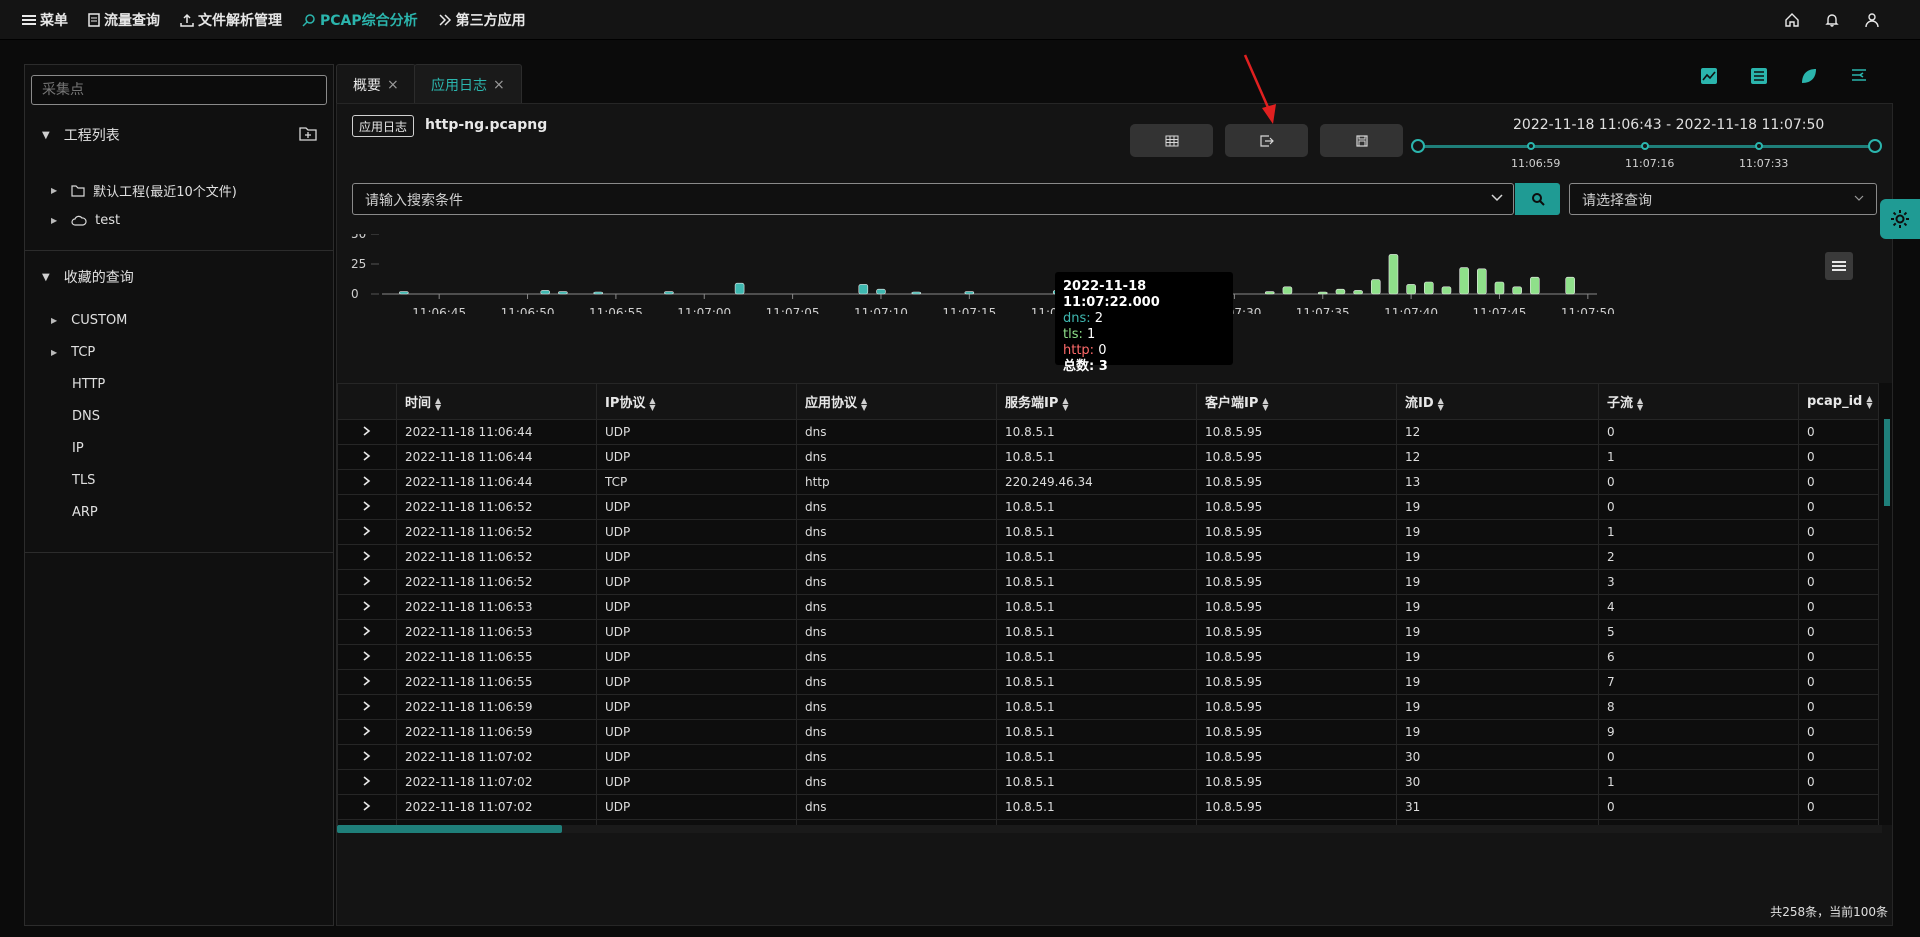  Describe the element at coordinates (449, 829) in the screenshot. I see `horizontal-scroll-thumb` at that location.